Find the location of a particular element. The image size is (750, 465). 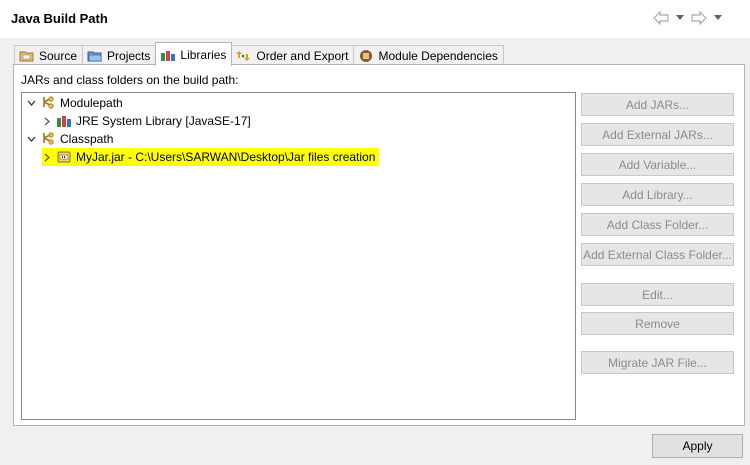

remove-button: Remove is located at coordinates (657, 323).